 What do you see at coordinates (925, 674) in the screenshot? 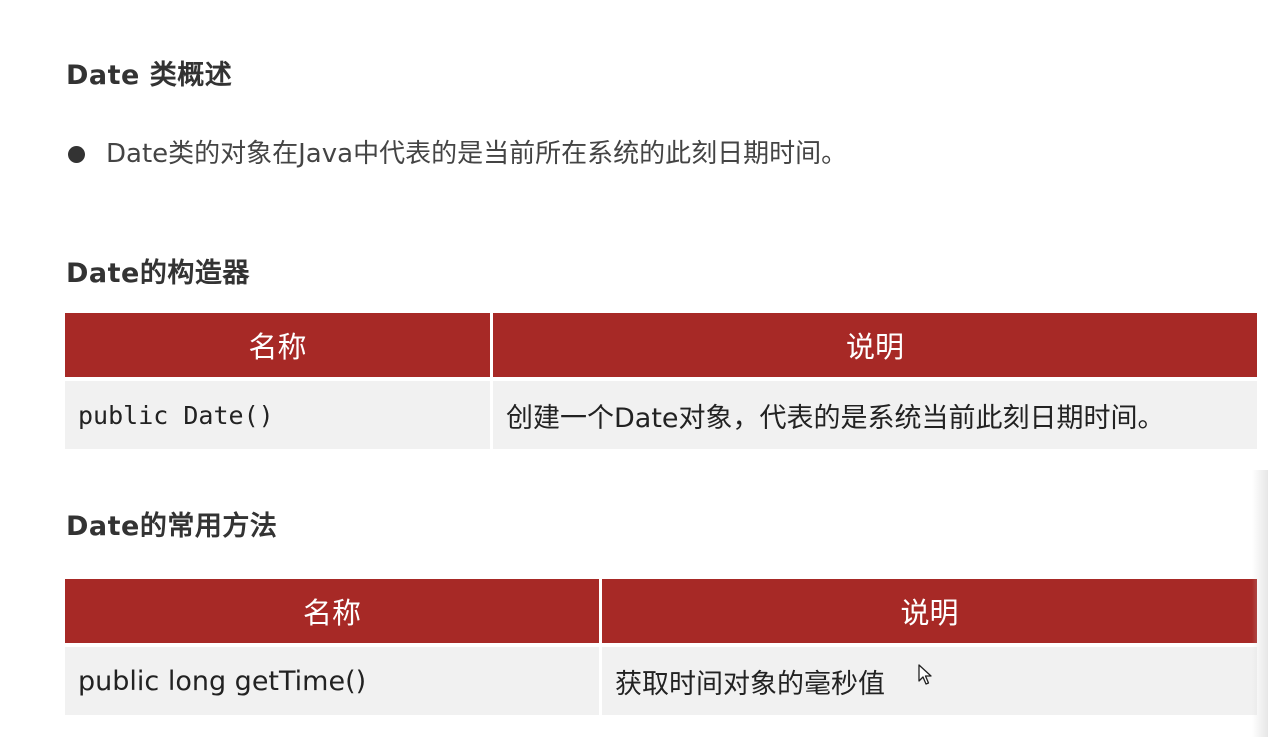
I see `mouse-pointer-icon` at bounding box center [925, 674].